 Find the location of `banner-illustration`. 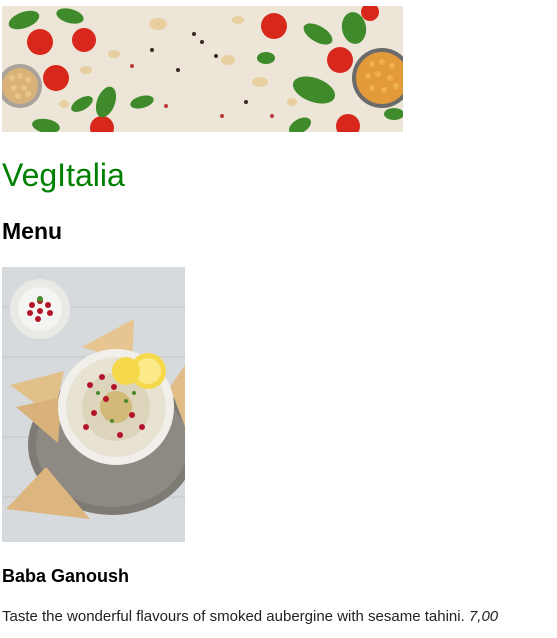

banner-illustration is located at coordinates (202, 69).